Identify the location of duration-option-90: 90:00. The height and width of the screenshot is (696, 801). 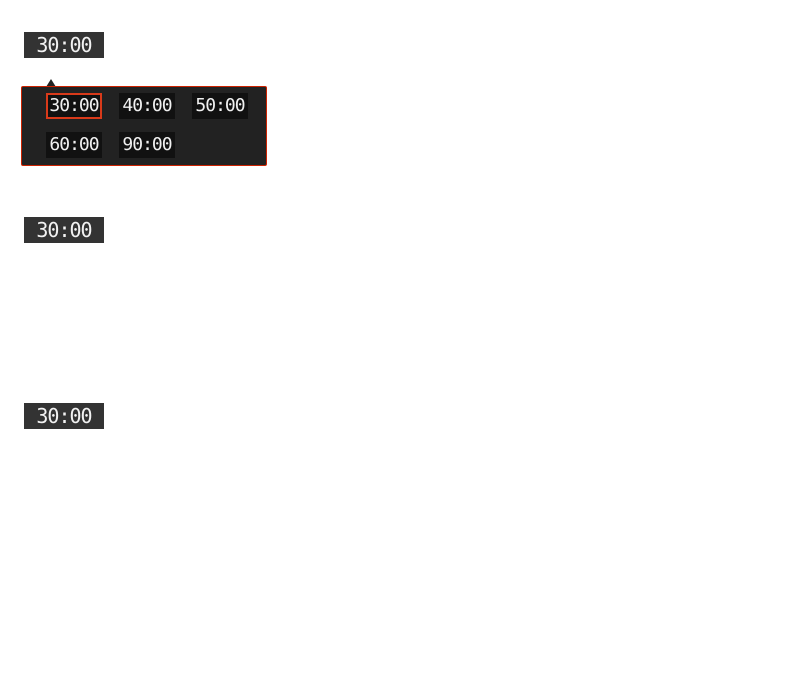
(147, 145).